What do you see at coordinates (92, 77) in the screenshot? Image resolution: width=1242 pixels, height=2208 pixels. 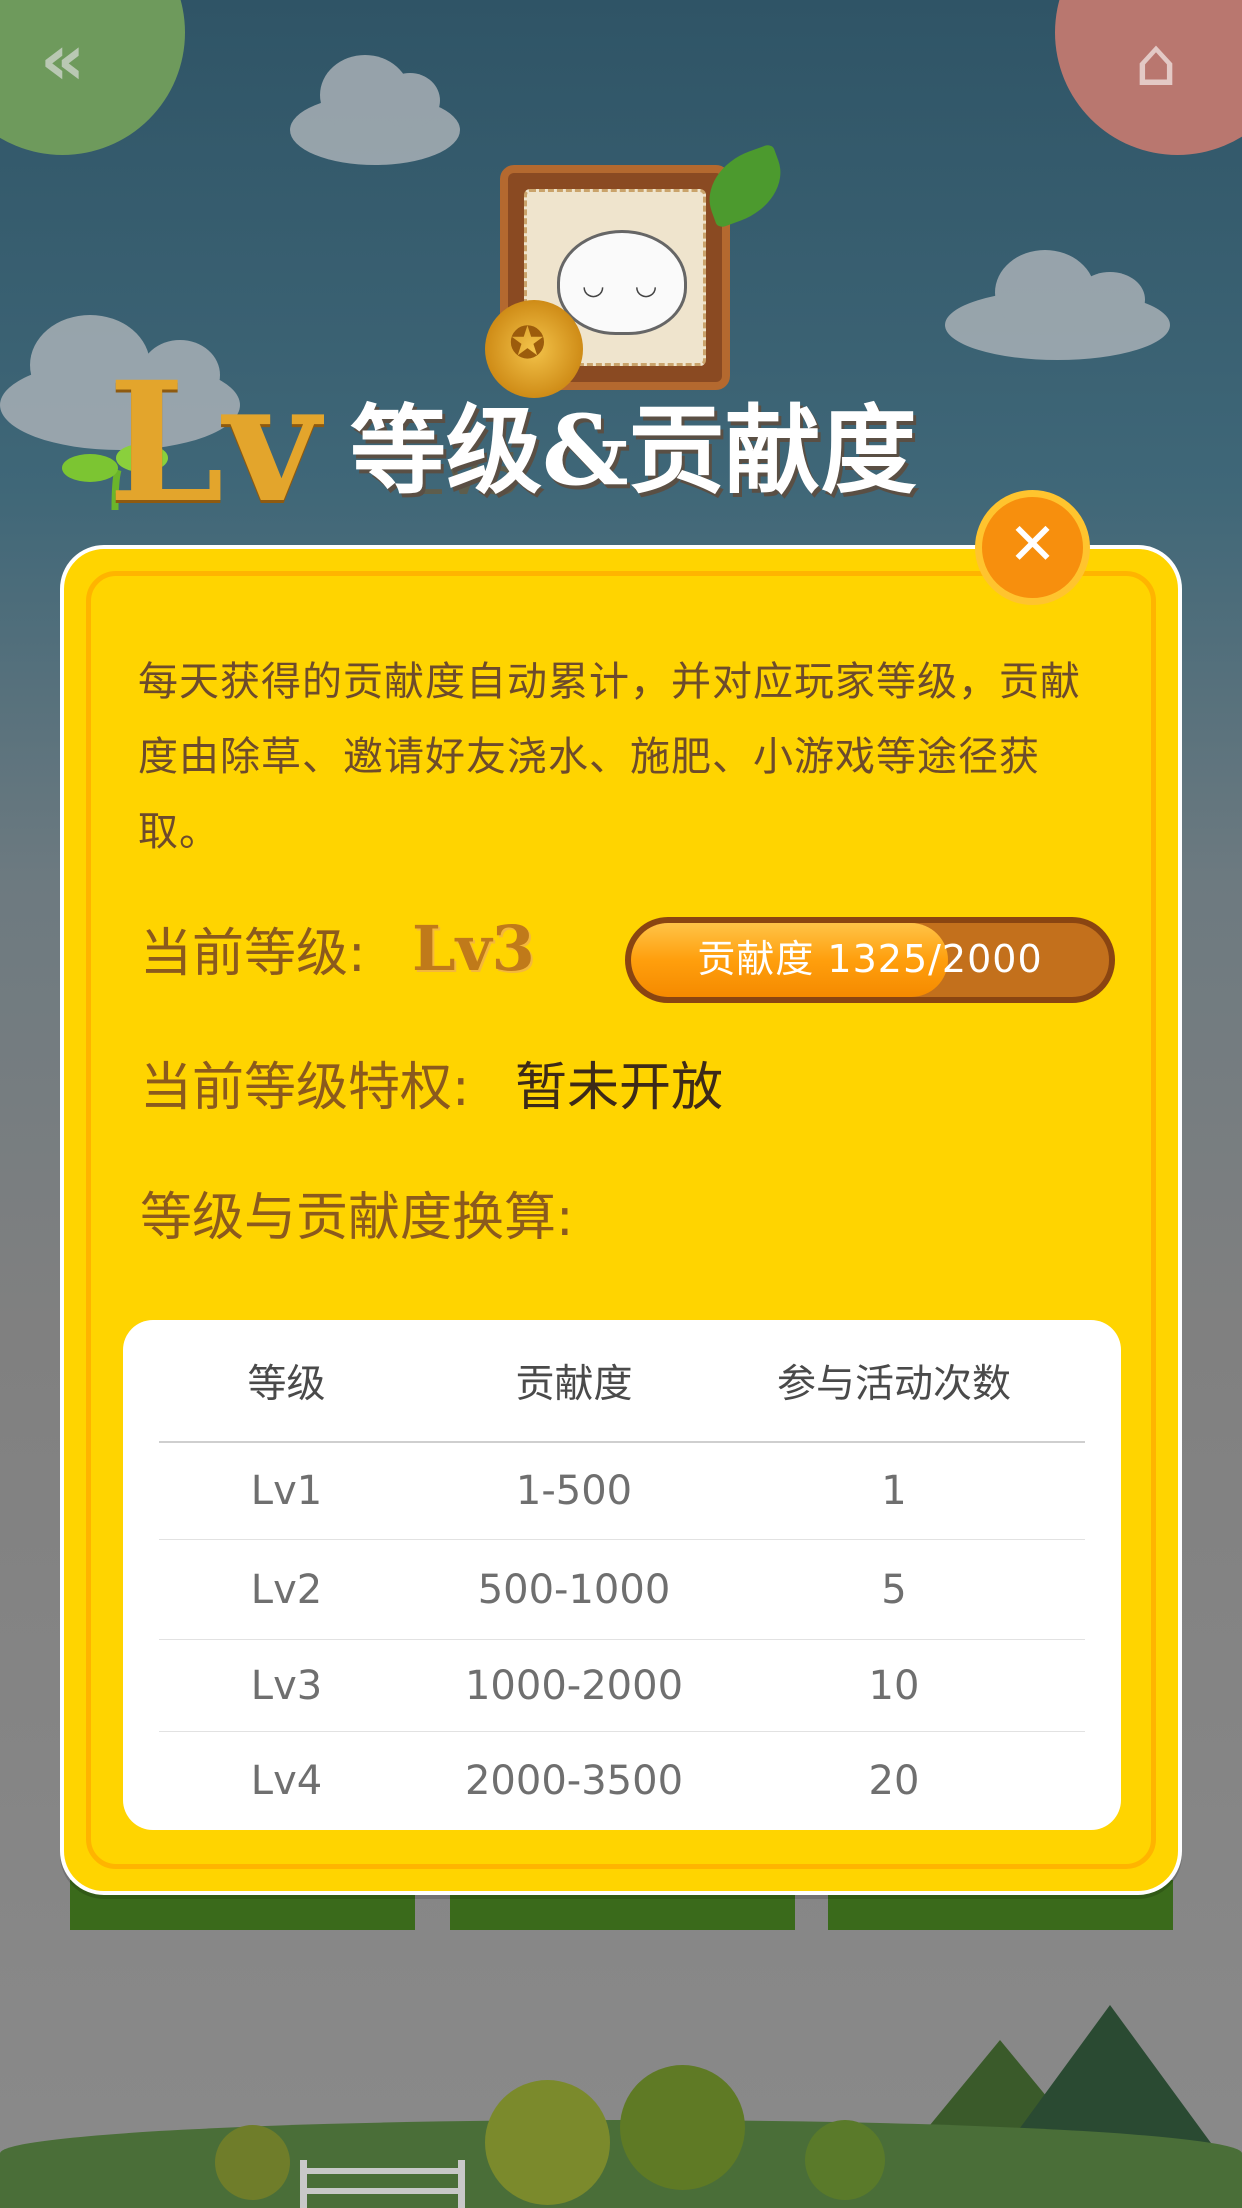 I see `back-button: «` at bounding box center [92, 77].